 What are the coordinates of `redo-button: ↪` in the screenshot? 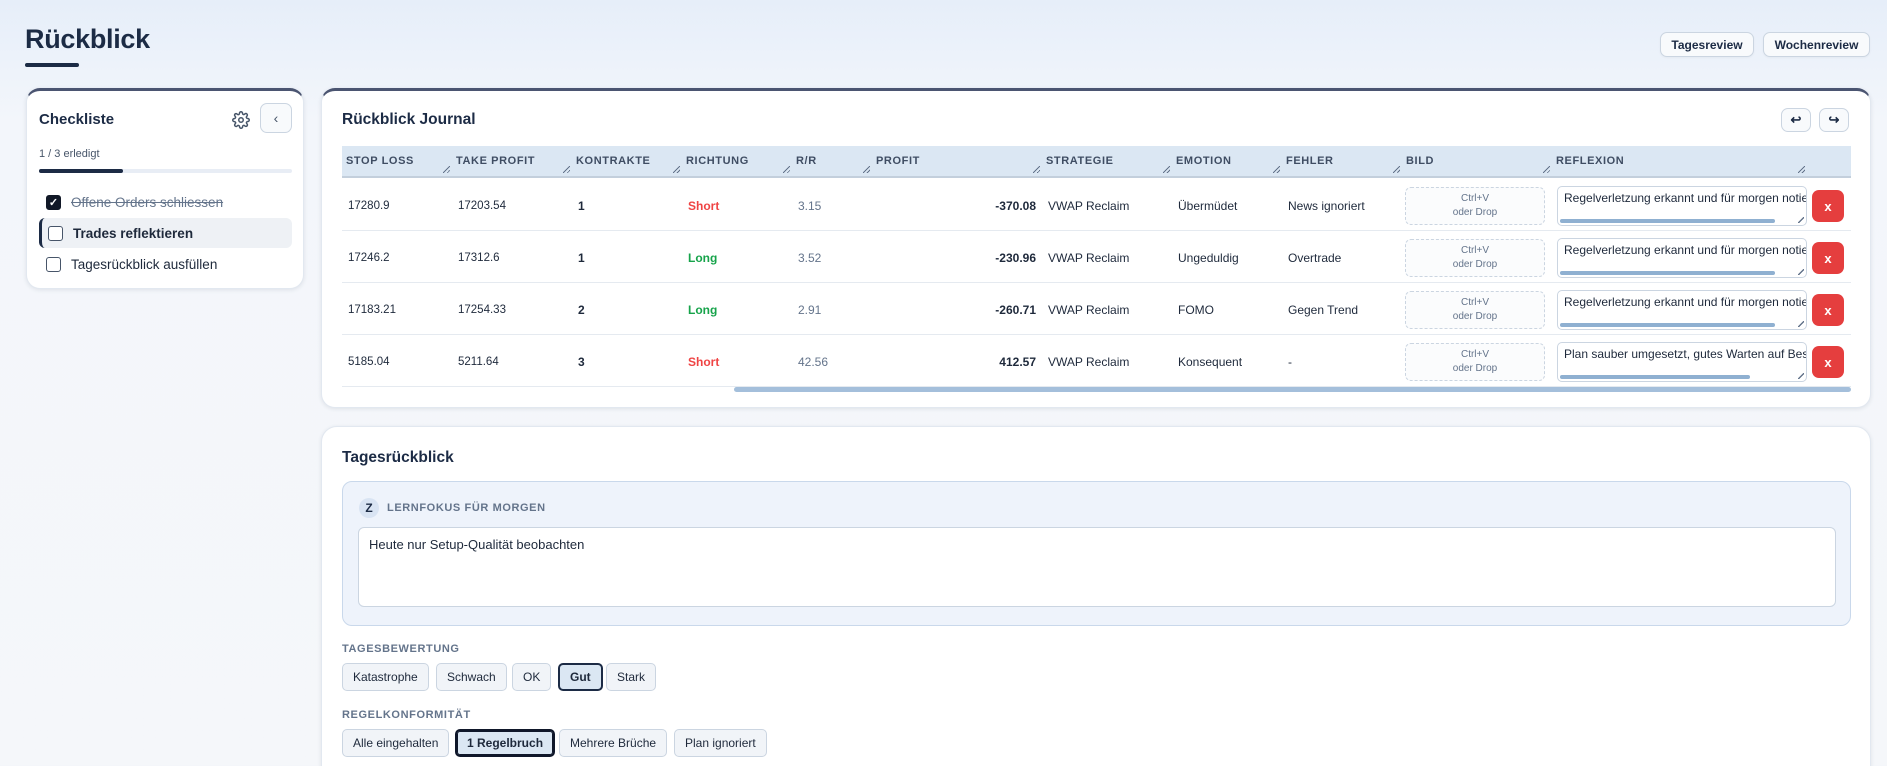 It's located at (1834, 120).